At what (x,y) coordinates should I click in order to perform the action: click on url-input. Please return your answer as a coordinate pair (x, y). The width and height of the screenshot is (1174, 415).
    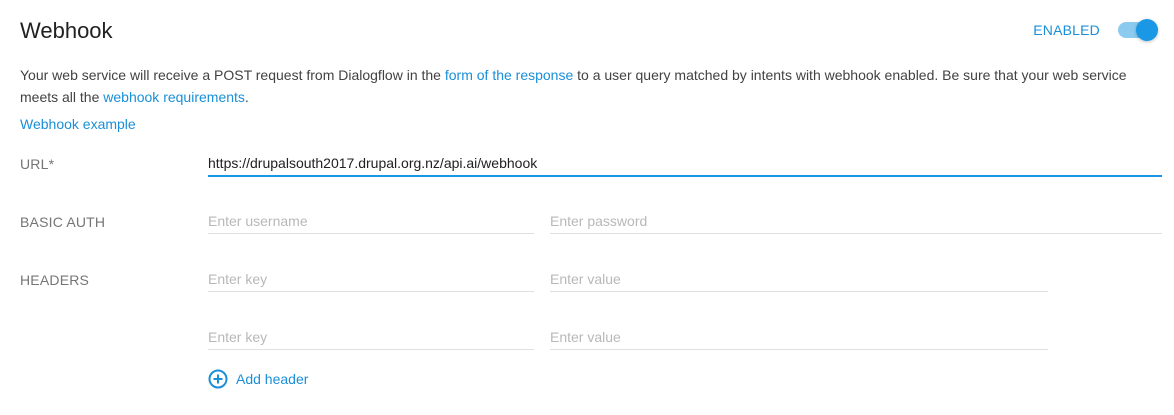
    Looking at the image, I should click on (685, 164).